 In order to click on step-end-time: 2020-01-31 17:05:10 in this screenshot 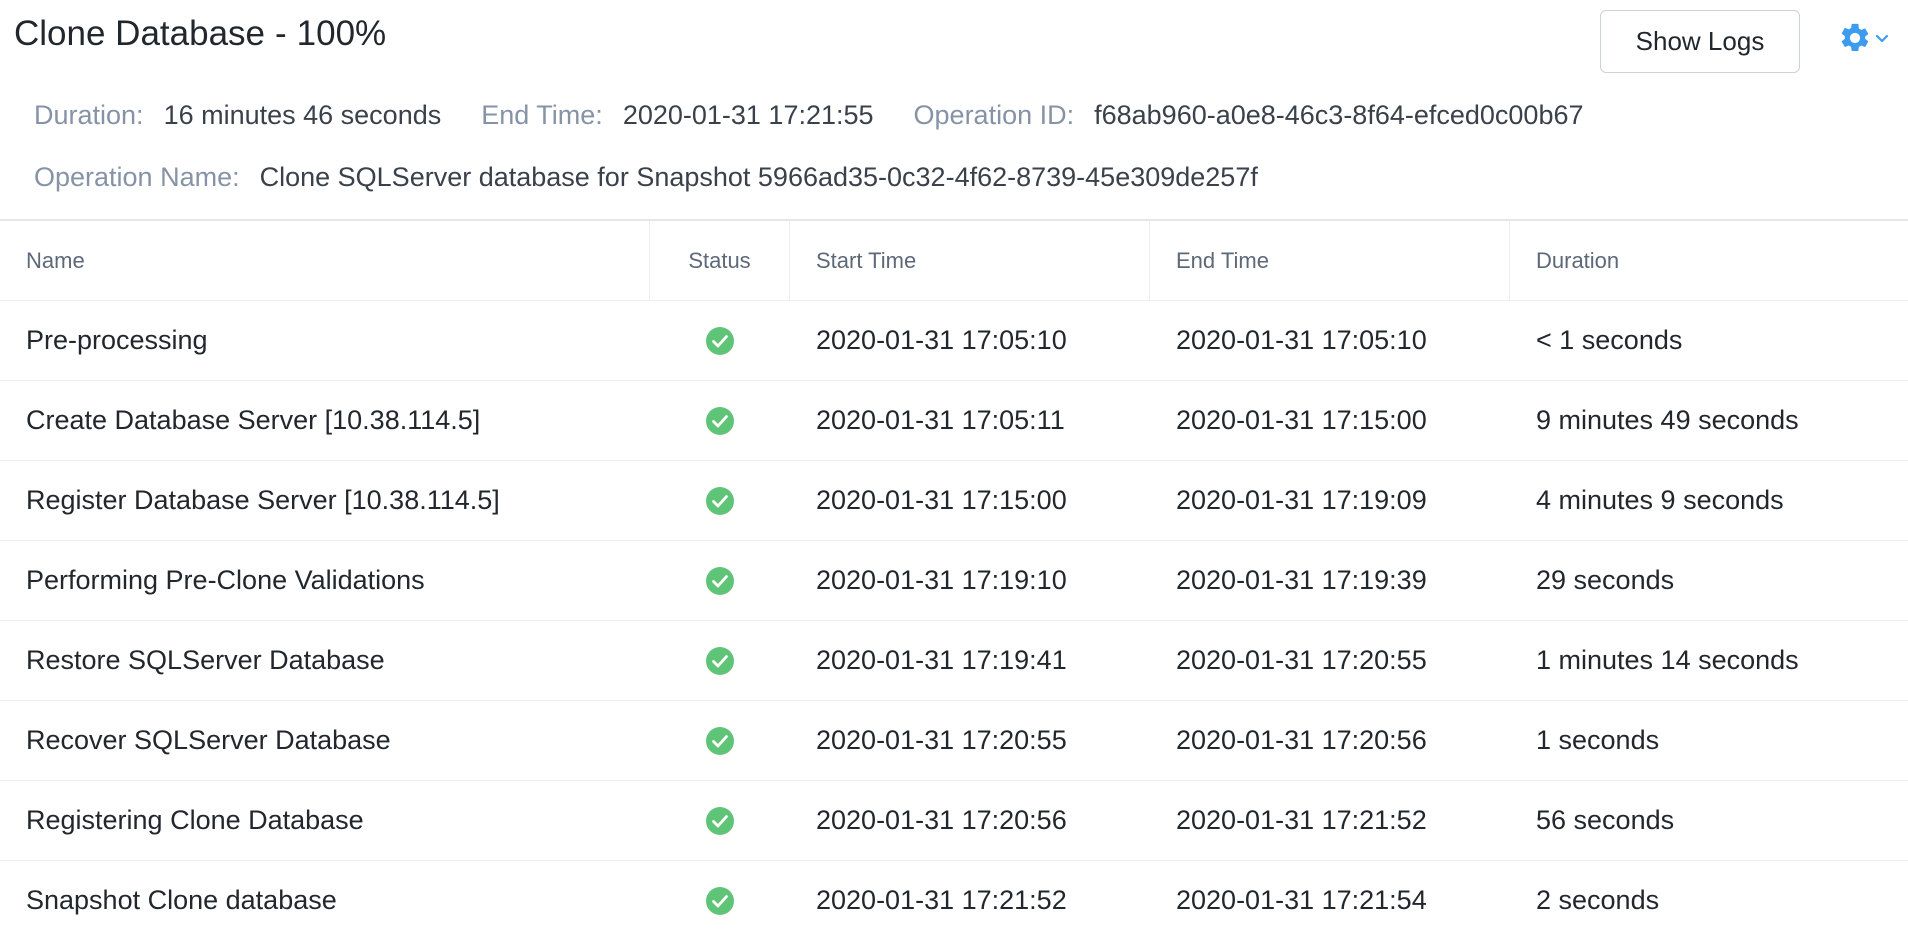, I will do `click(1301, 340)`.